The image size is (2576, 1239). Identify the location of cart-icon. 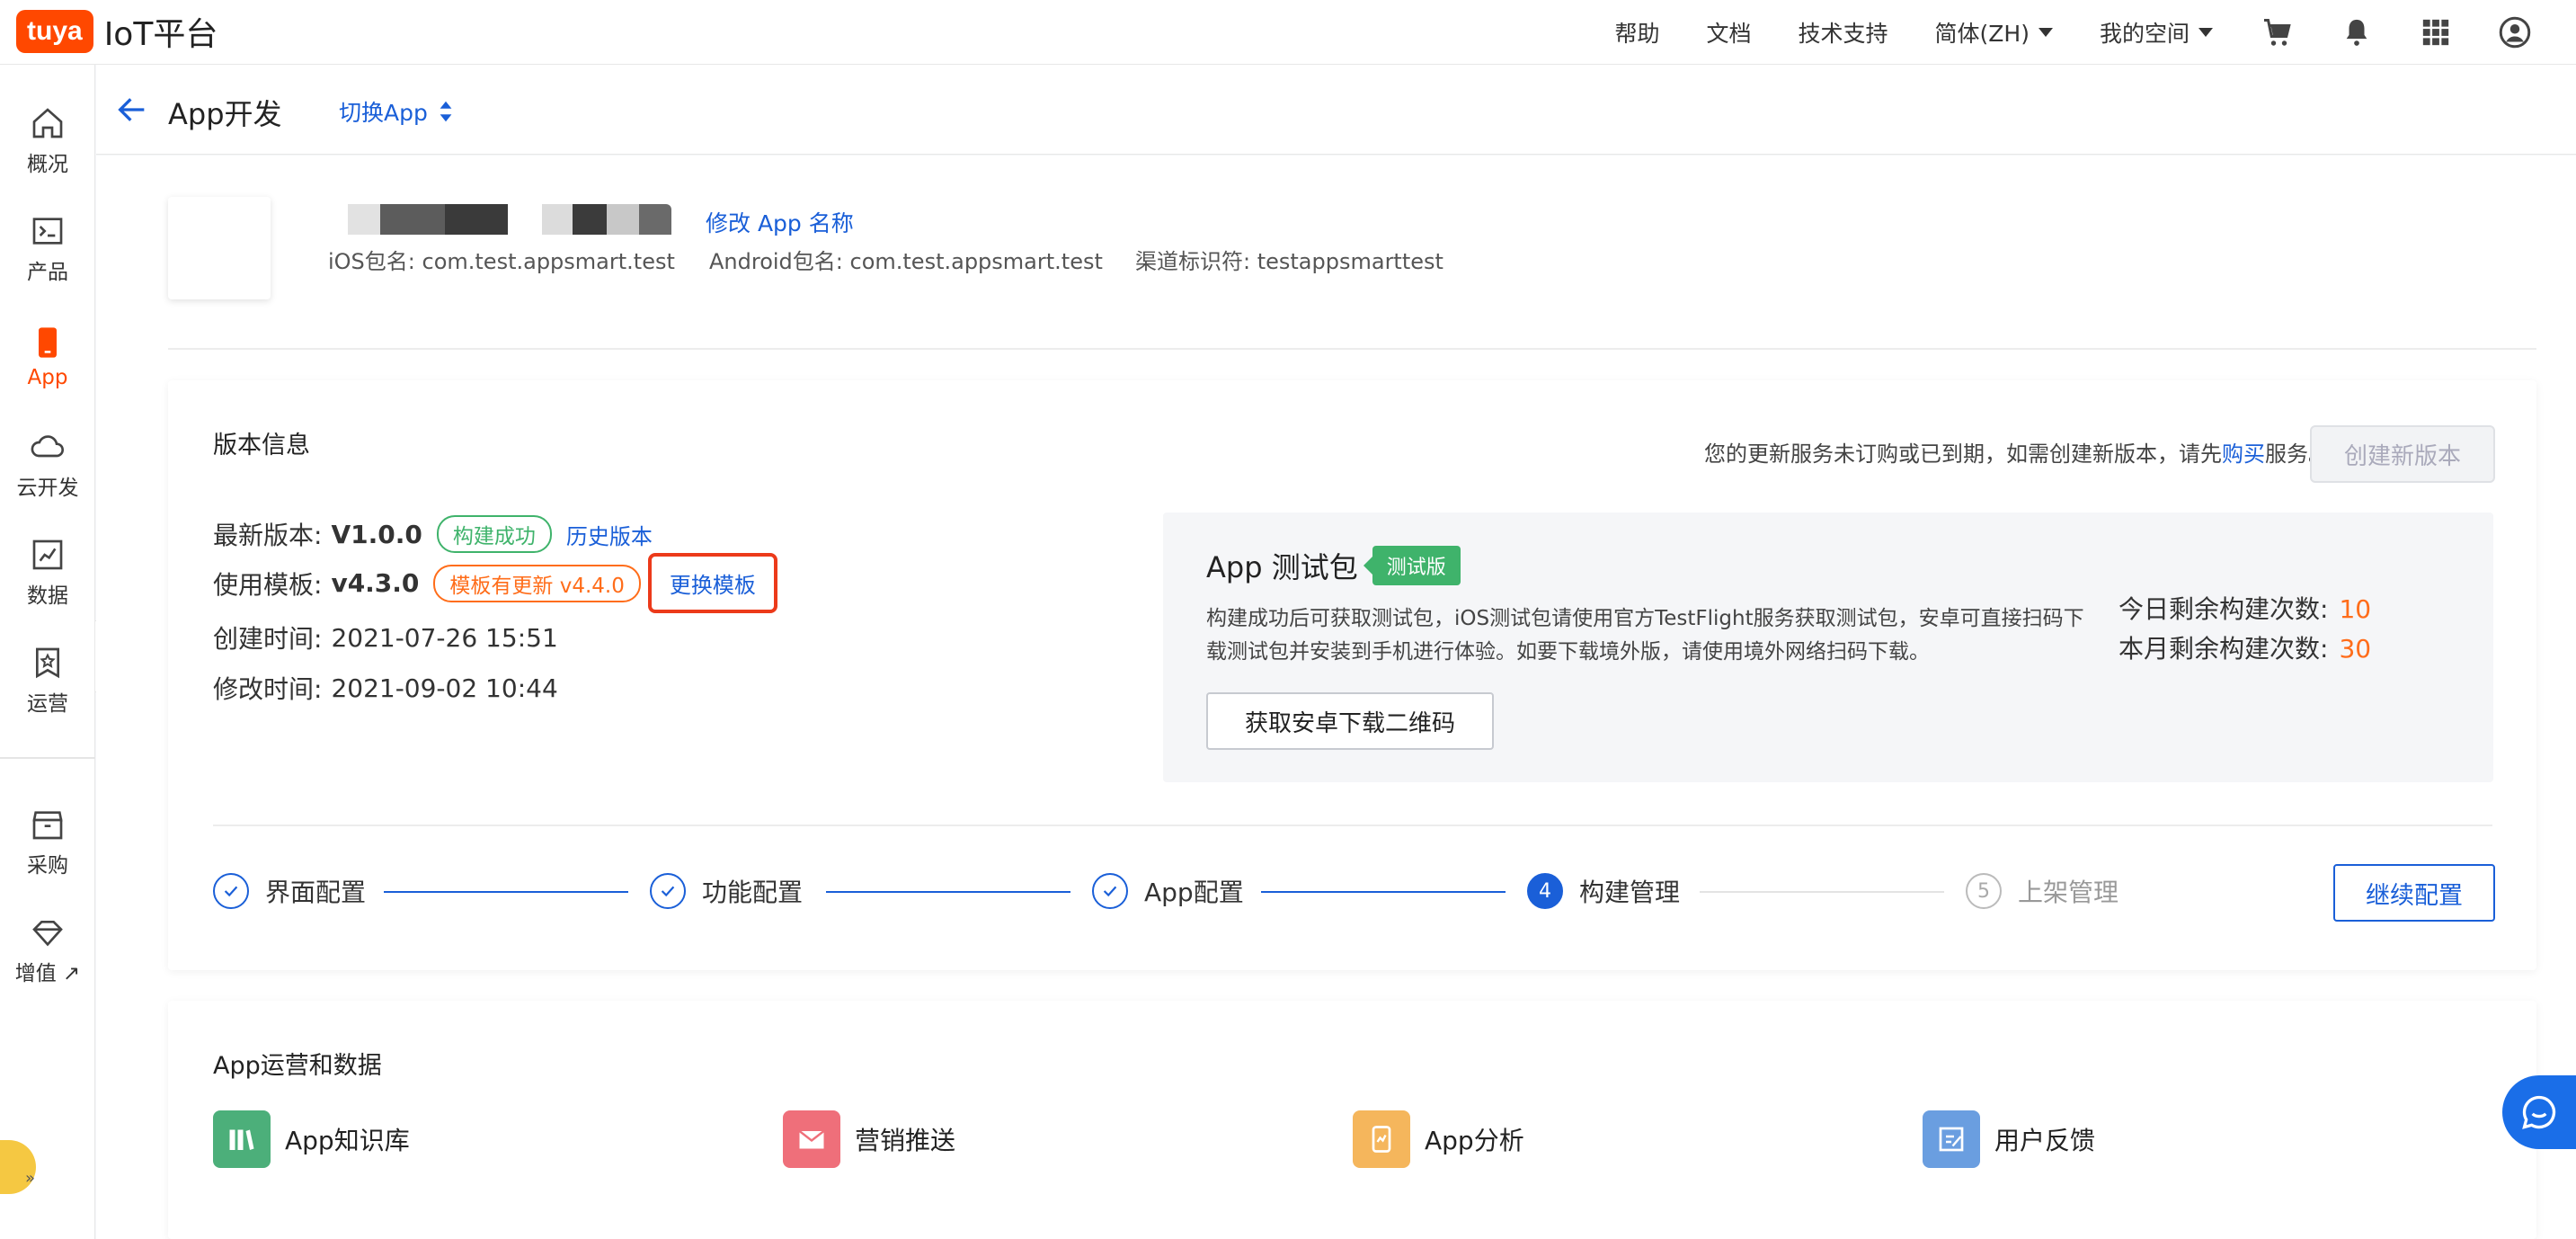
(2278, 32).